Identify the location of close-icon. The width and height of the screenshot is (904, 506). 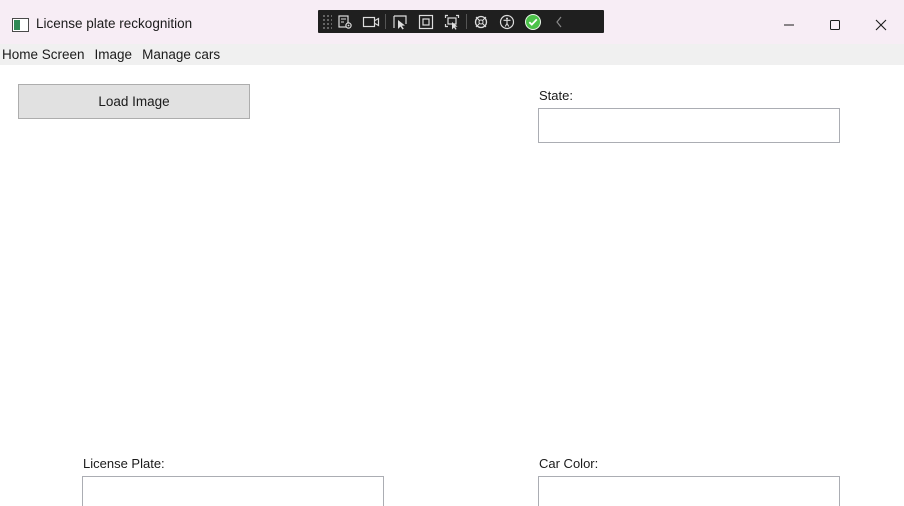
(881, 25).